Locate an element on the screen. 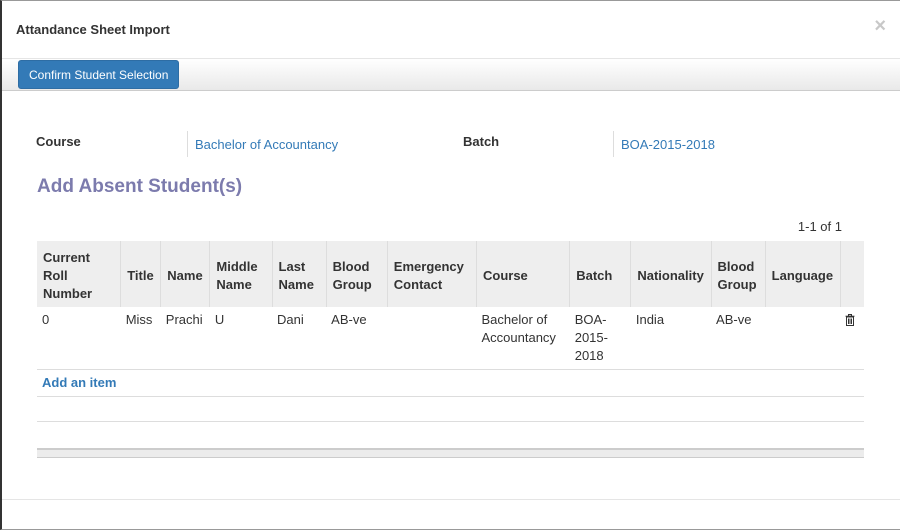 This screenshot has height=530, width=900. cell-blood-group-2: AB-ve is located at coordinates (738, 338).